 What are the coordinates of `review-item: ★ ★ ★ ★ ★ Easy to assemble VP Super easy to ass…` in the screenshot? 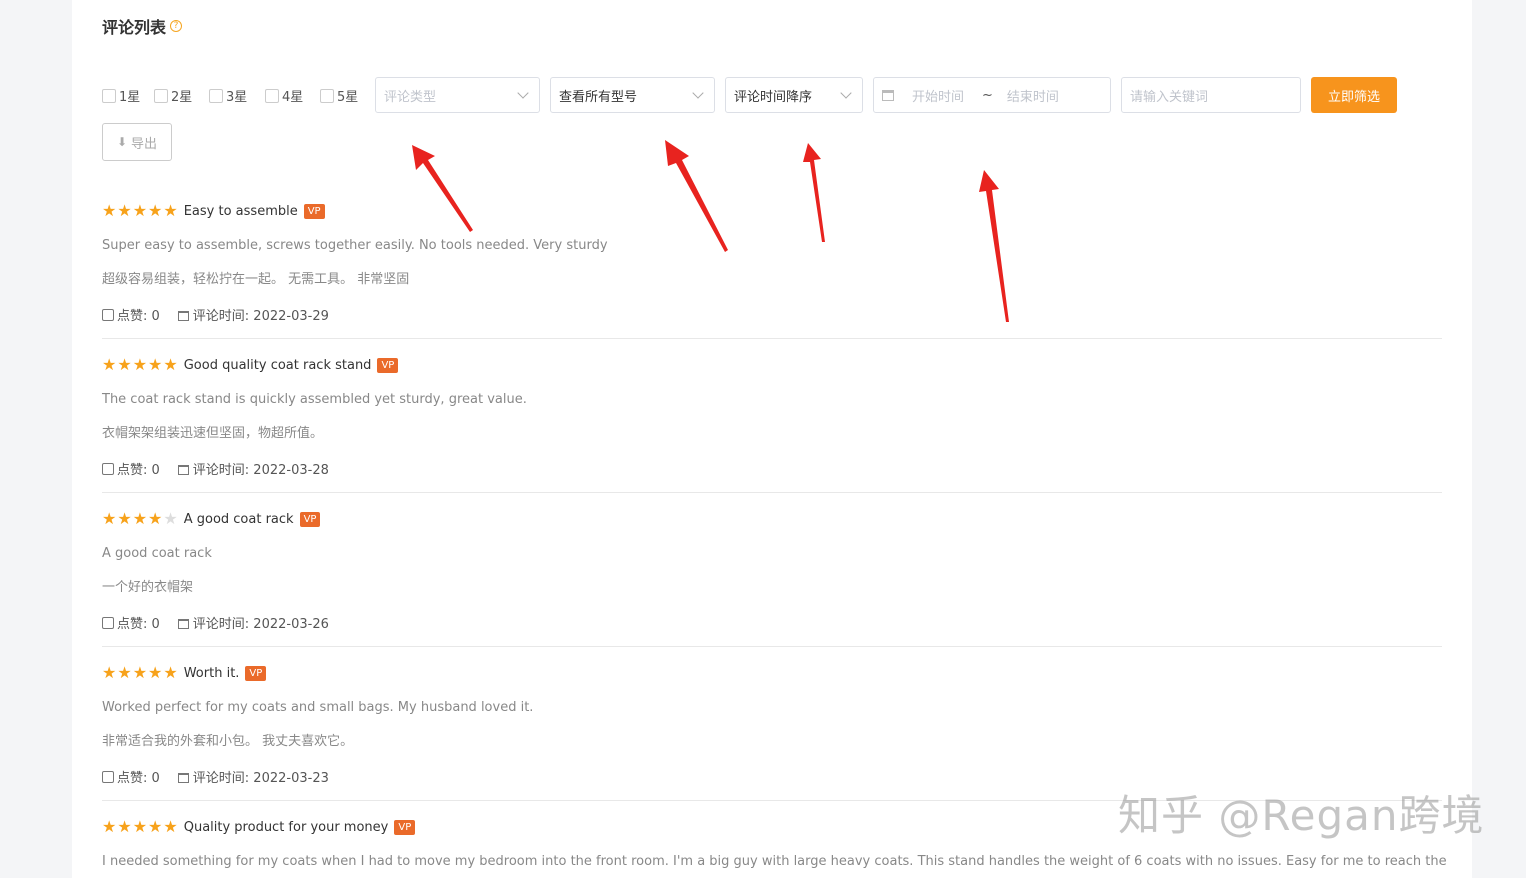 It's located at (772, 270).